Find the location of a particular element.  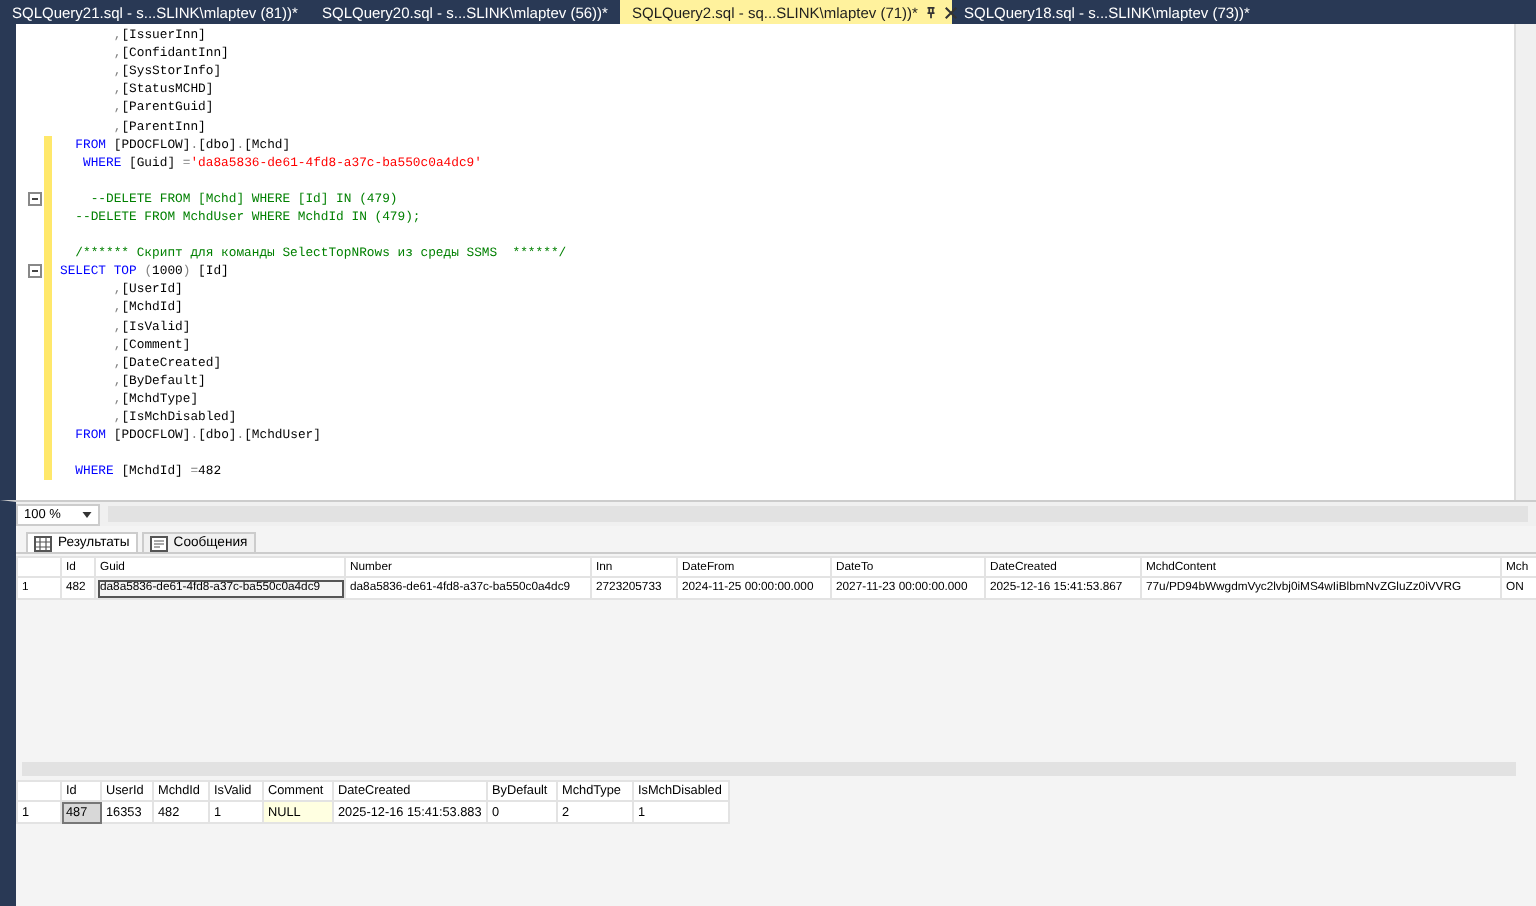

close-icon is located at coordinates (950, 12).